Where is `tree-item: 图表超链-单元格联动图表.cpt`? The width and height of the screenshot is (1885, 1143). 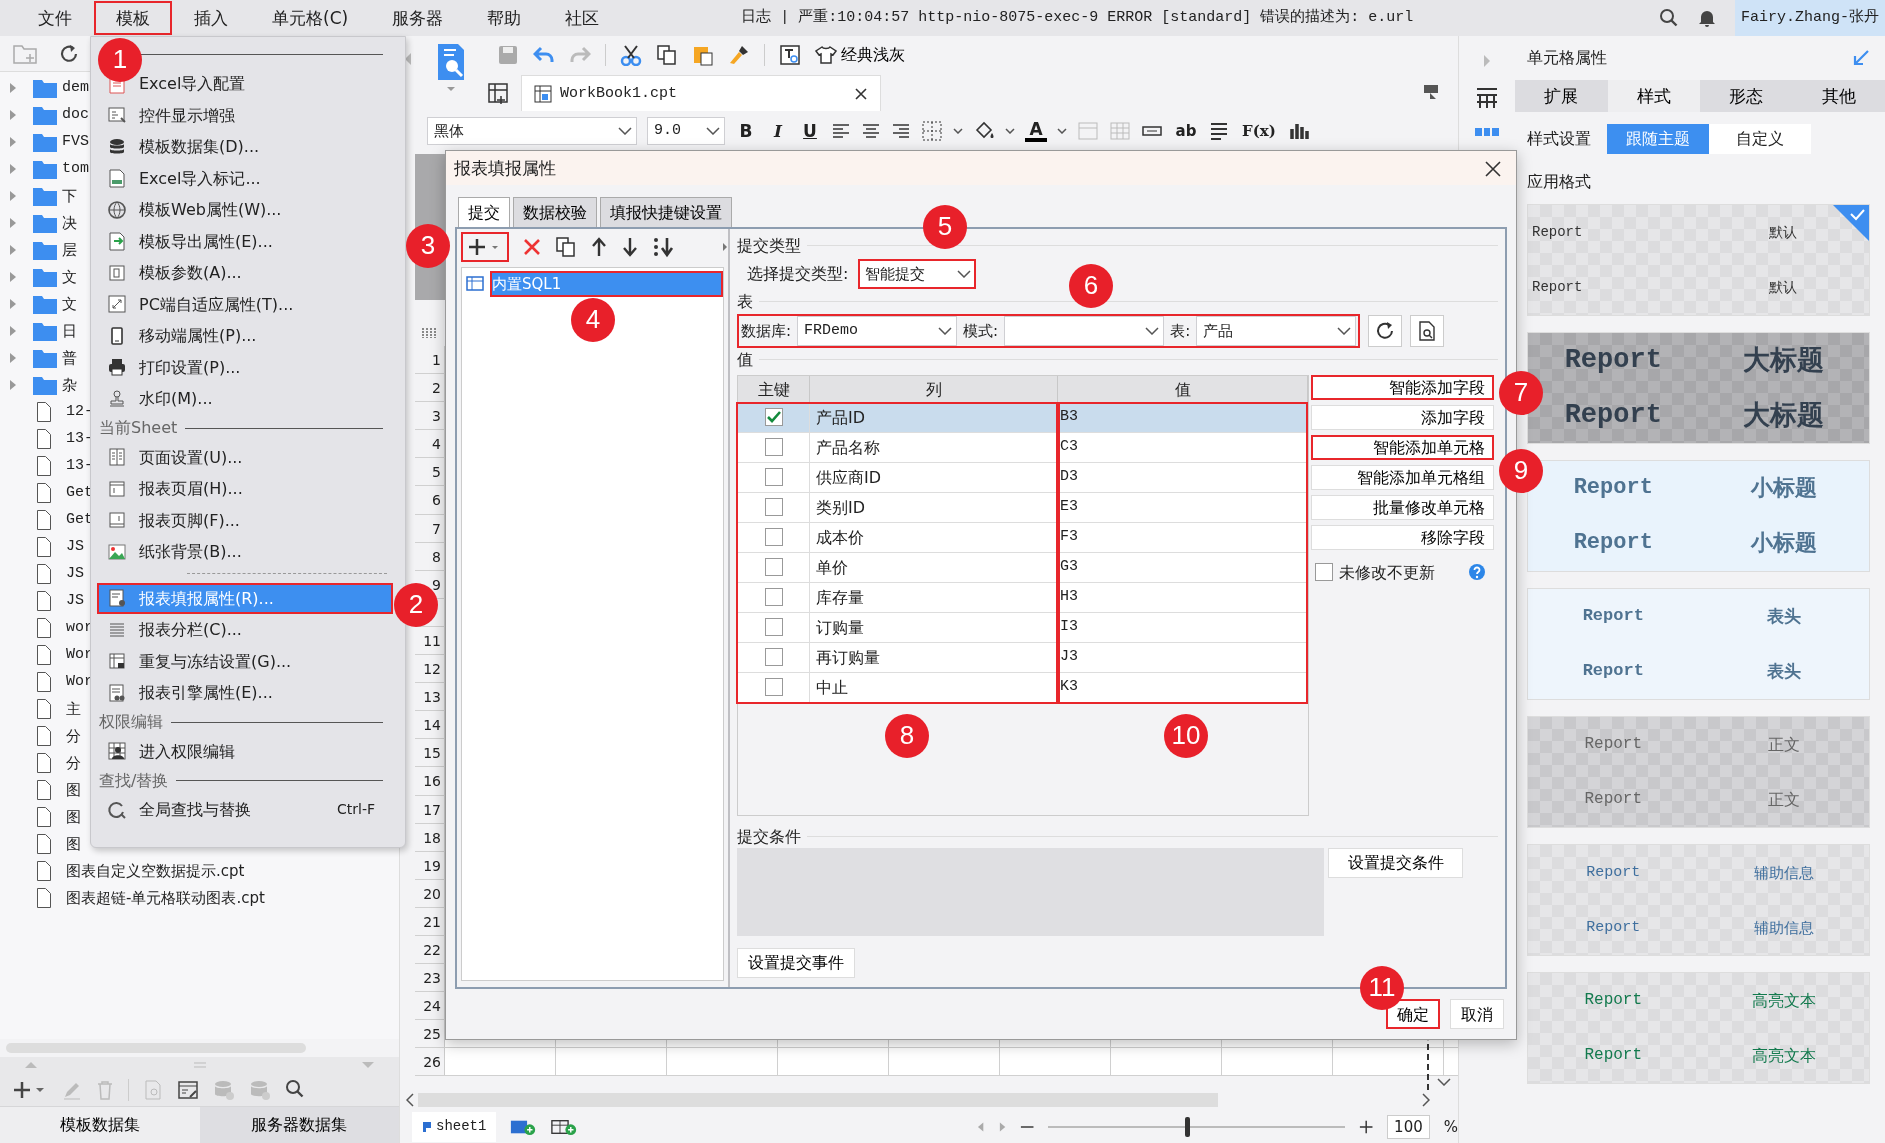
tree-item: 图表超链-单元格联动图表.cpt is located at coordinates (165, 897).